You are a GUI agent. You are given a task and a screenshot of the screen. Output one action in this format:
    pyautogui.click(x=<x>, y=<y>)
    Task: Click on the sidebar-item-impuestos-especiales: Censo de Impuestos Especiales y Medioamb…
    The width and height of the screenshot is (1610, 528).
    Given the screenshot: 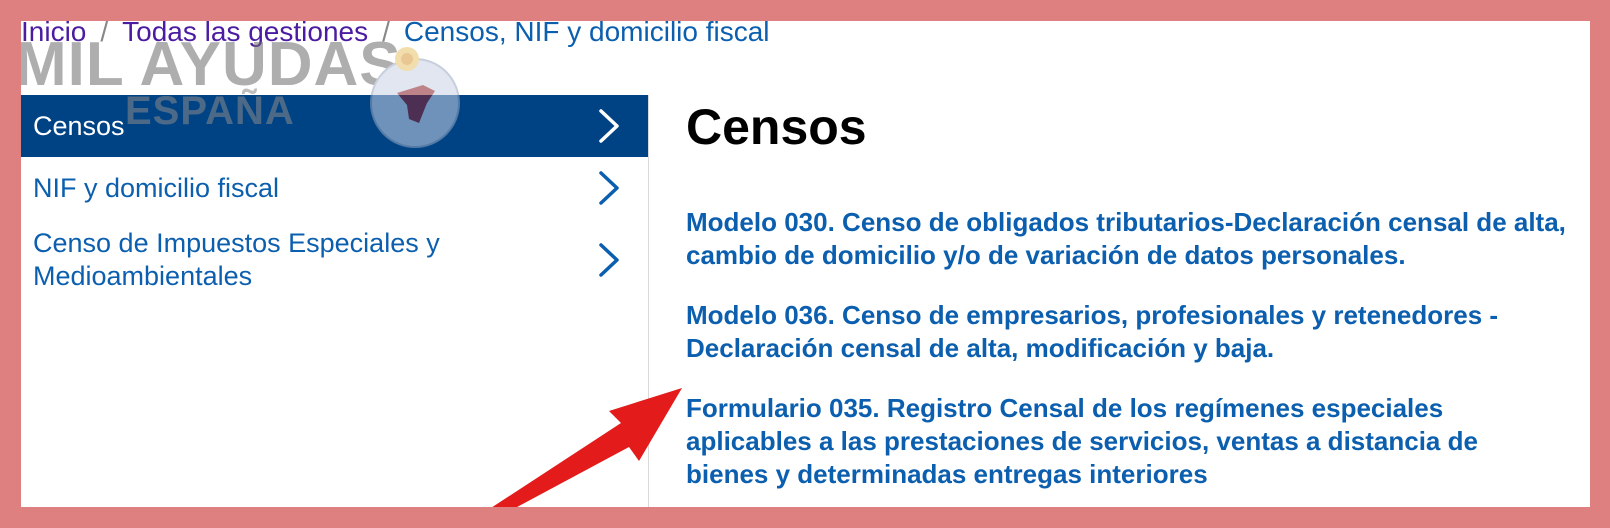 What is the action you would take?
    pyautogui.click(x=334, y=260)
    